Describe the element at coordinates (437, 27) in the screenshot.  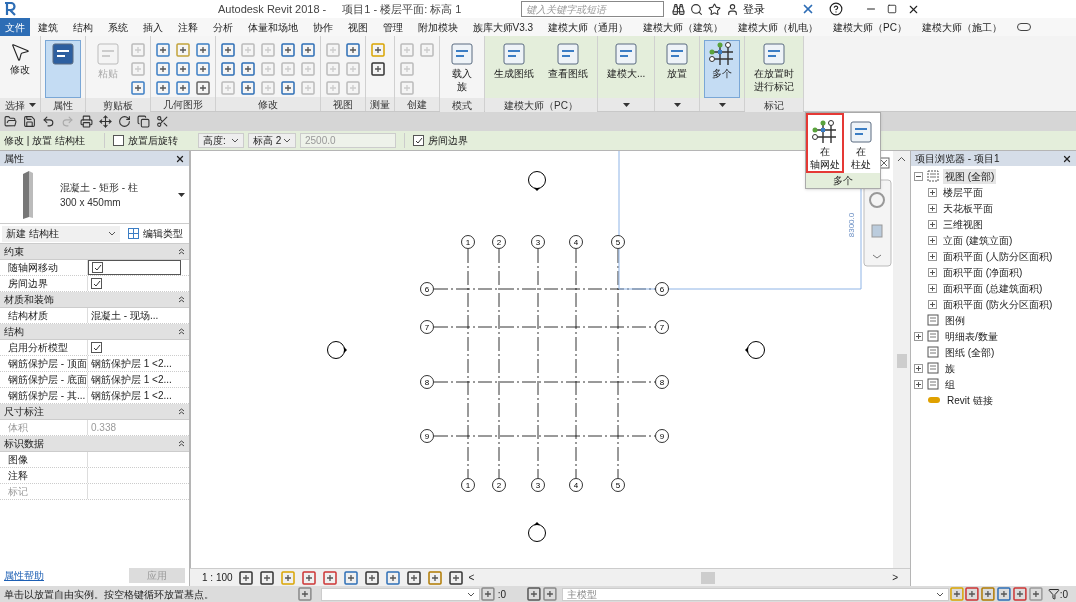
I see `ribbon-tab: 附加模块` at that location.